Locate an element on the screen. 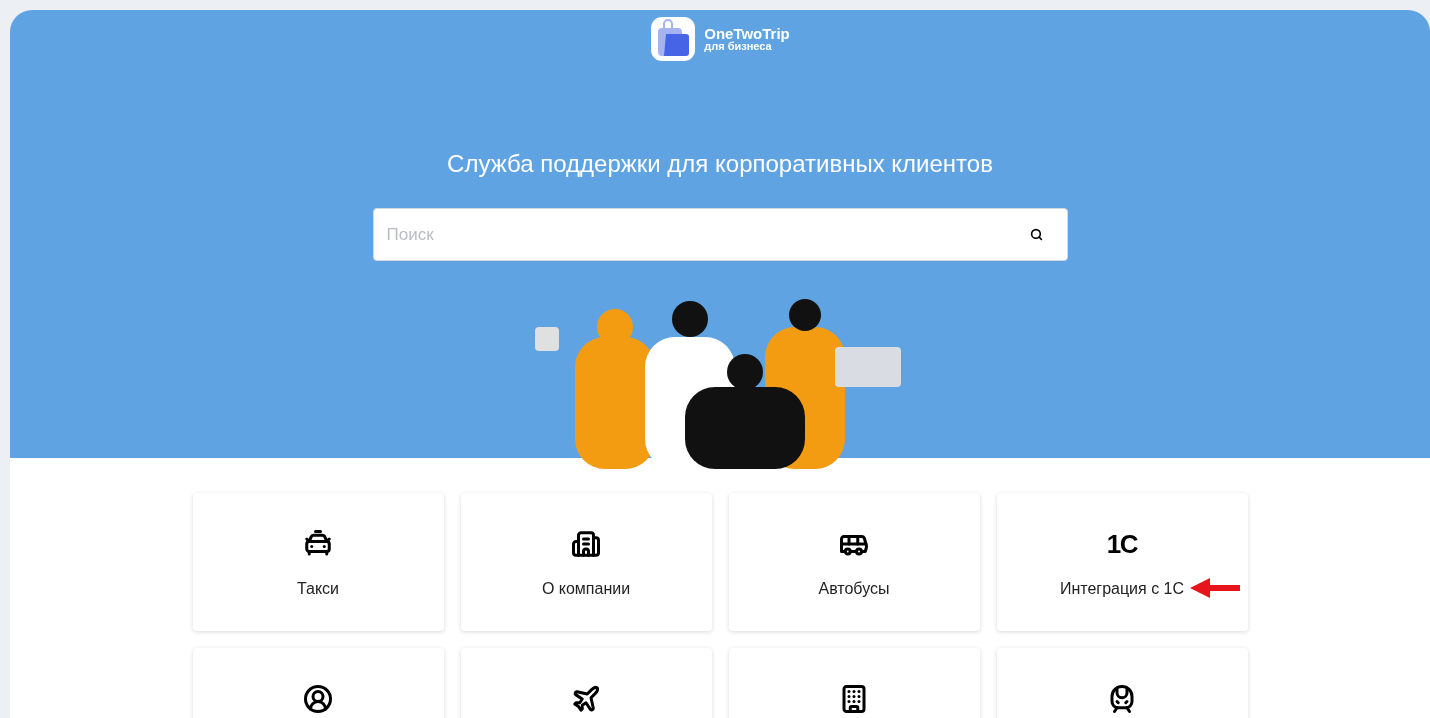 This screenshot has height=718, width=1430. category-label: Интеграция с 1С is located at coordinates (1122, 588).